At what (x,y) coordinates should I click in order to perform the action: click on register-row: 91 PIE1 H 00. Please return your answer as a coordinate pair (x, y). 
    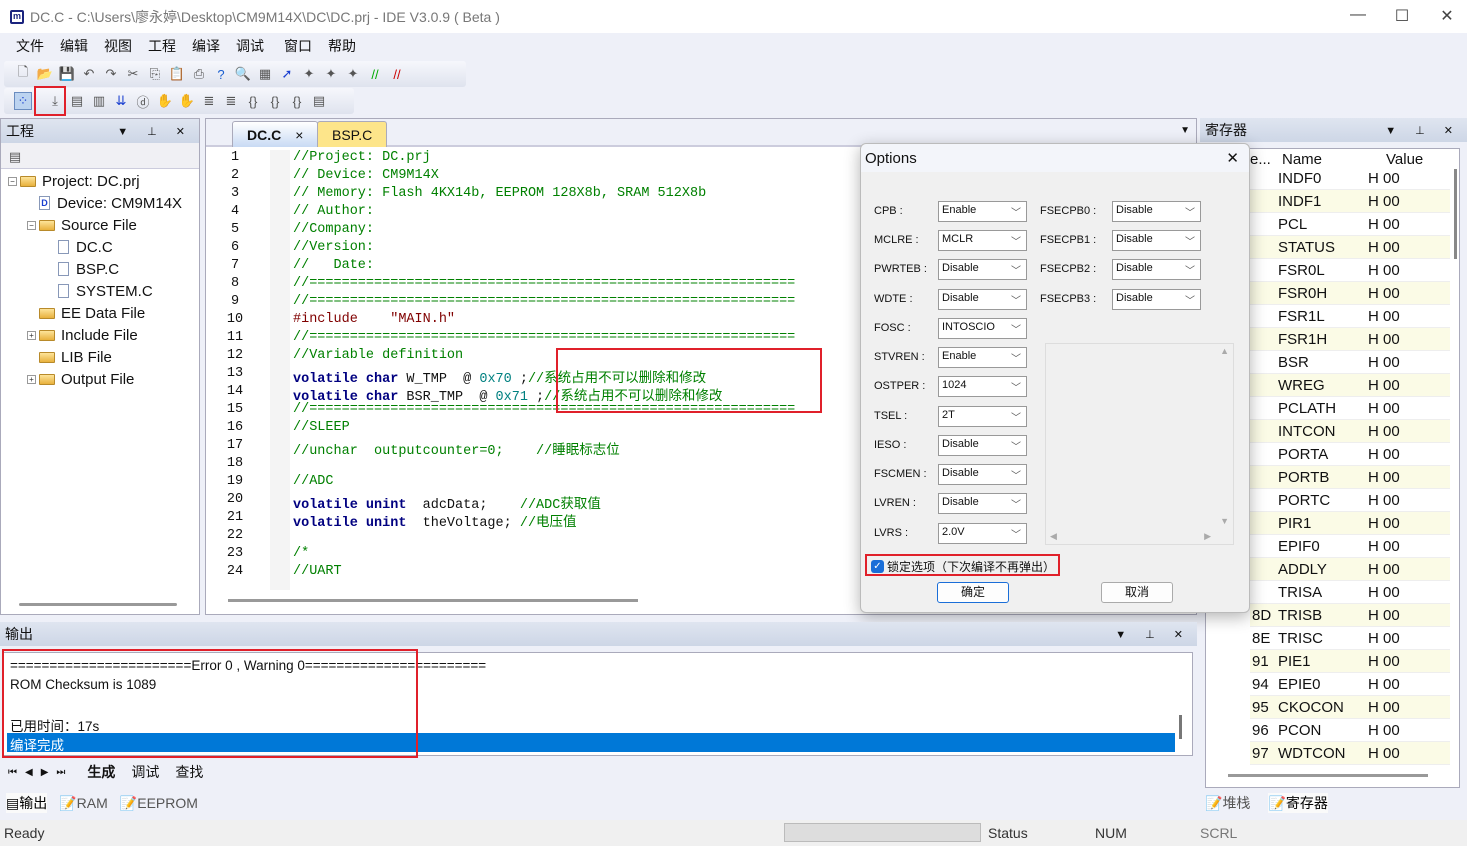
    Looking at the image, I should click on (1350, 661).